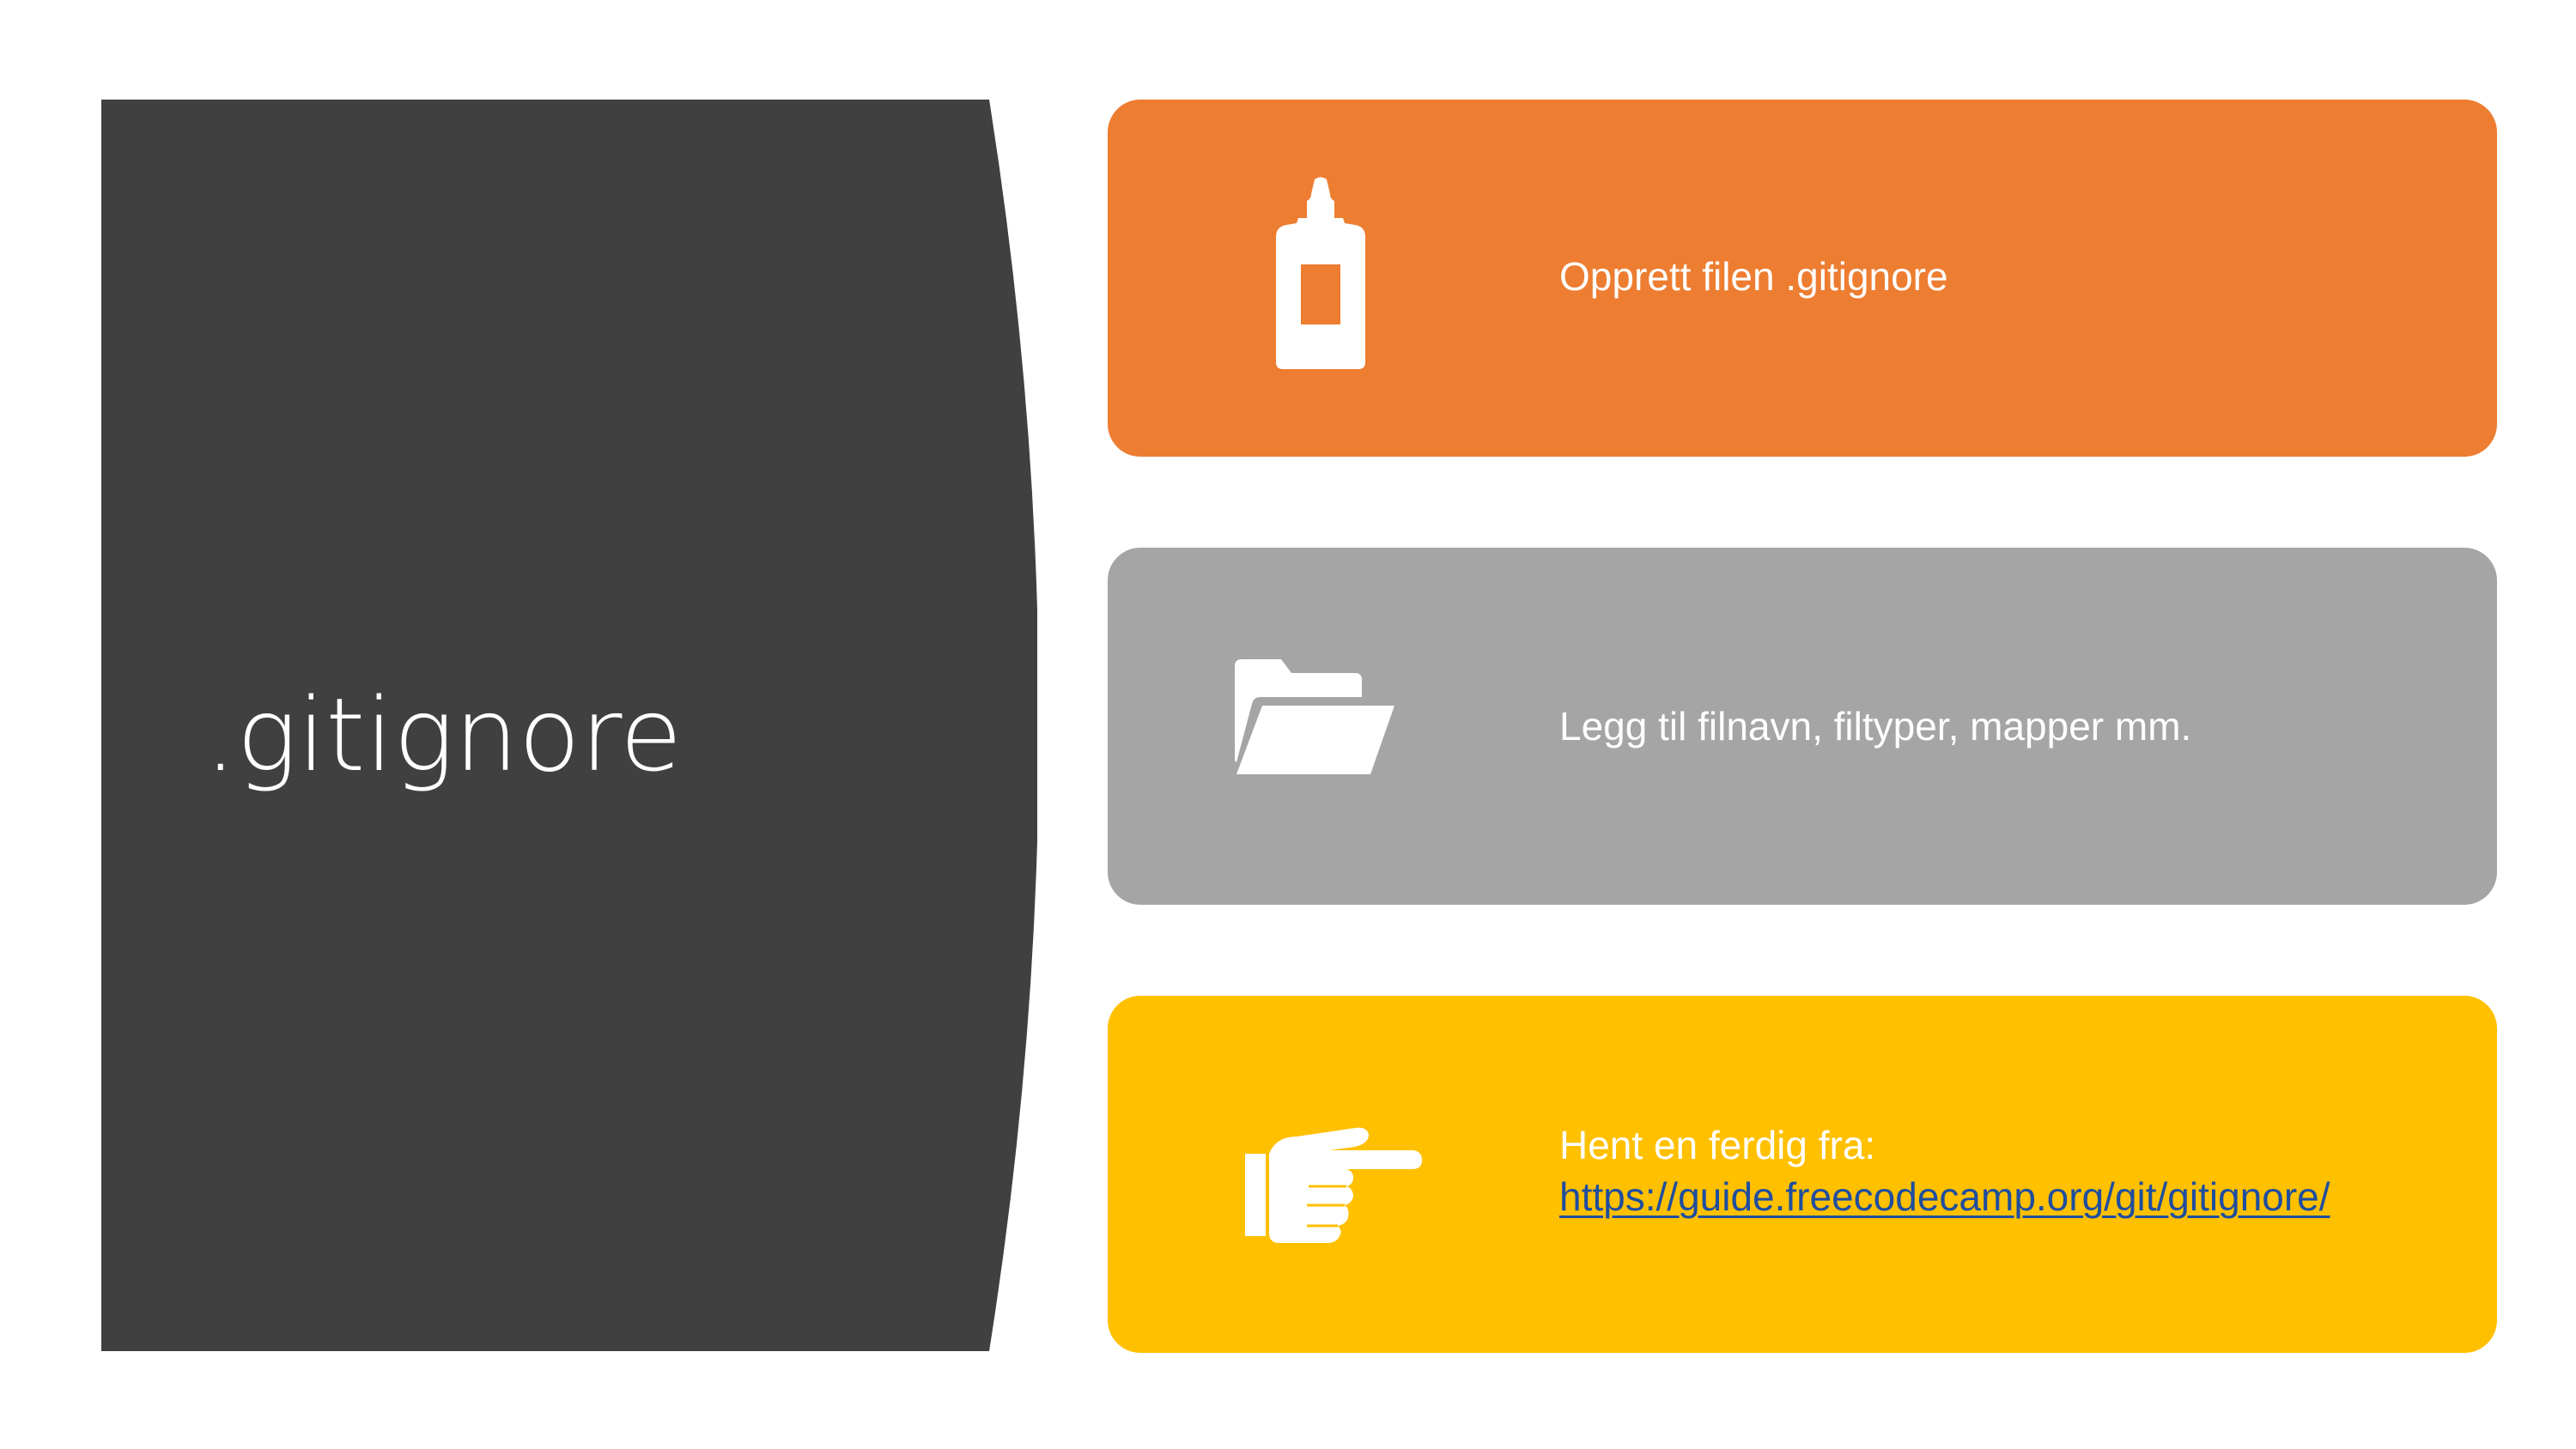 This screenshot has width=2576, height=1449. I want to click on pointing-hand-icon, so click(1321, 1174).